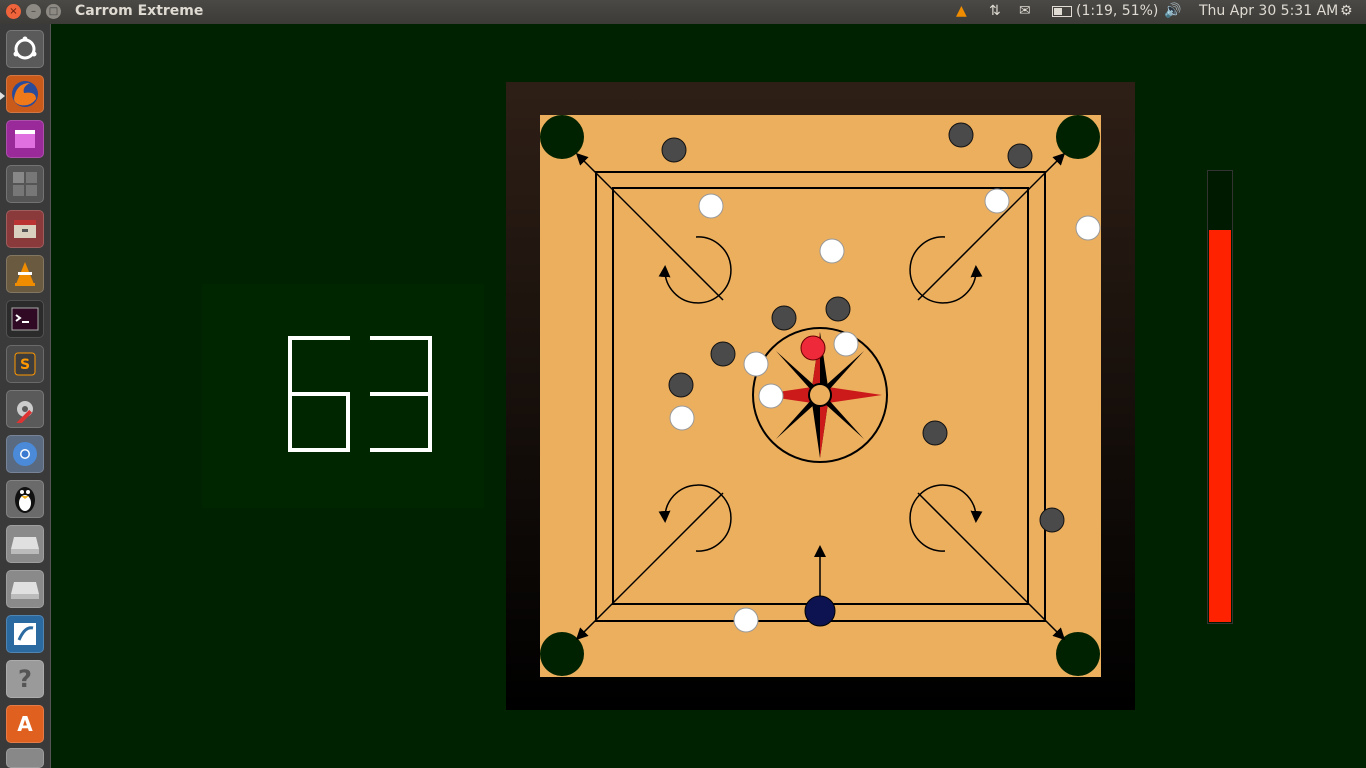  I want to click on sublime-icon: S, so click(25, 364).